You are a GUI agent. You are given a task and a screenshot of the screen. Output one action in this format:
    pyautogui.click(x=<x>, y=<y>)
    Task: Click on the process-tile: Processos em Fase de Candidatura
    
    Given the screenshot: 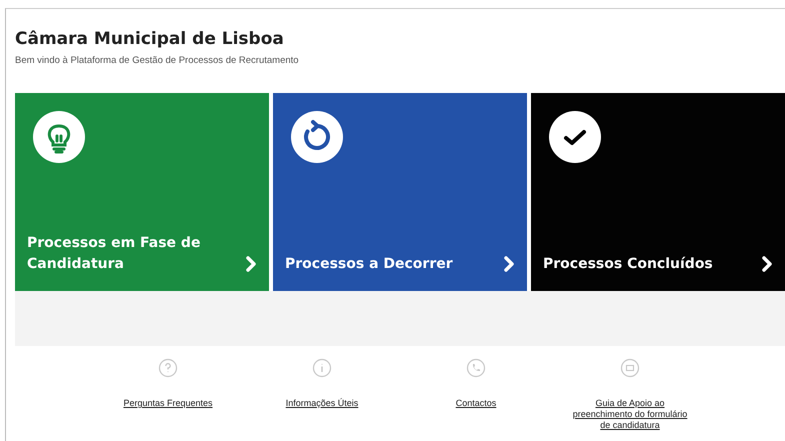 What is the action you would take?
    pyautogui.click(x=142, y=192)
    